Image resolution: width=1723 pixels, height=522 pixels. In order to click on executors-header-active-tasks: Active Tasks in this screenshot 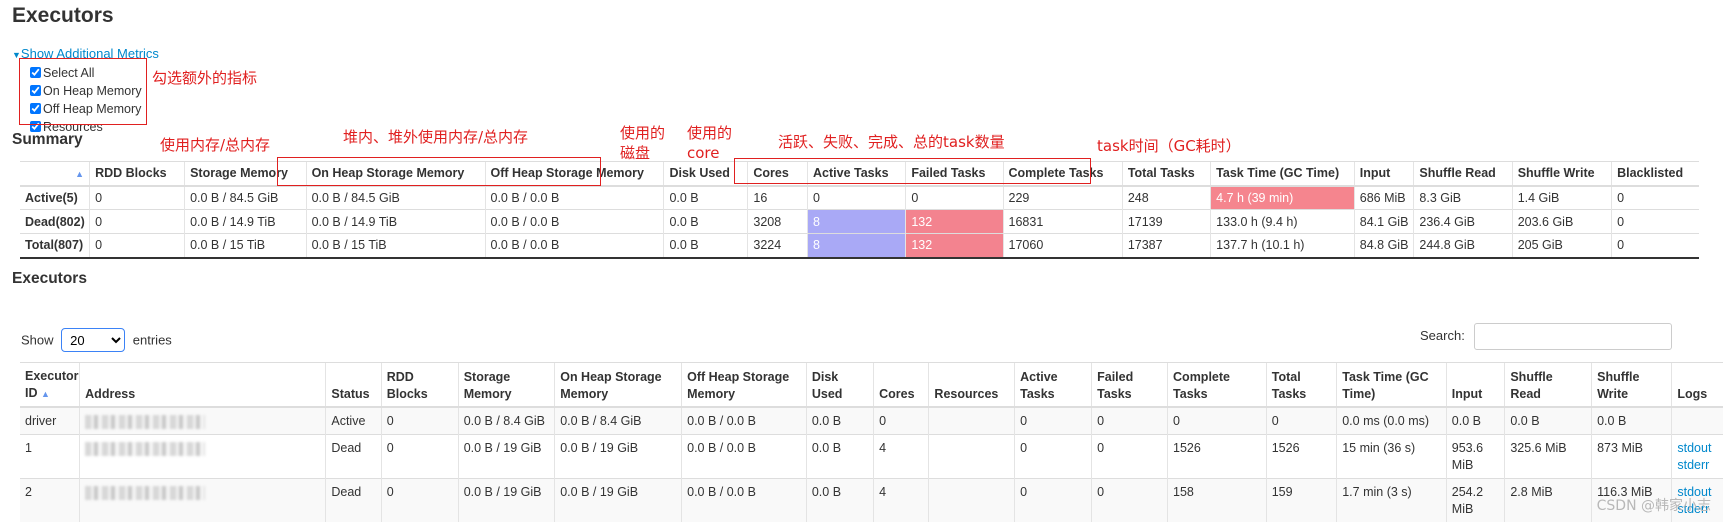, I will do `click(1053, 385)`.